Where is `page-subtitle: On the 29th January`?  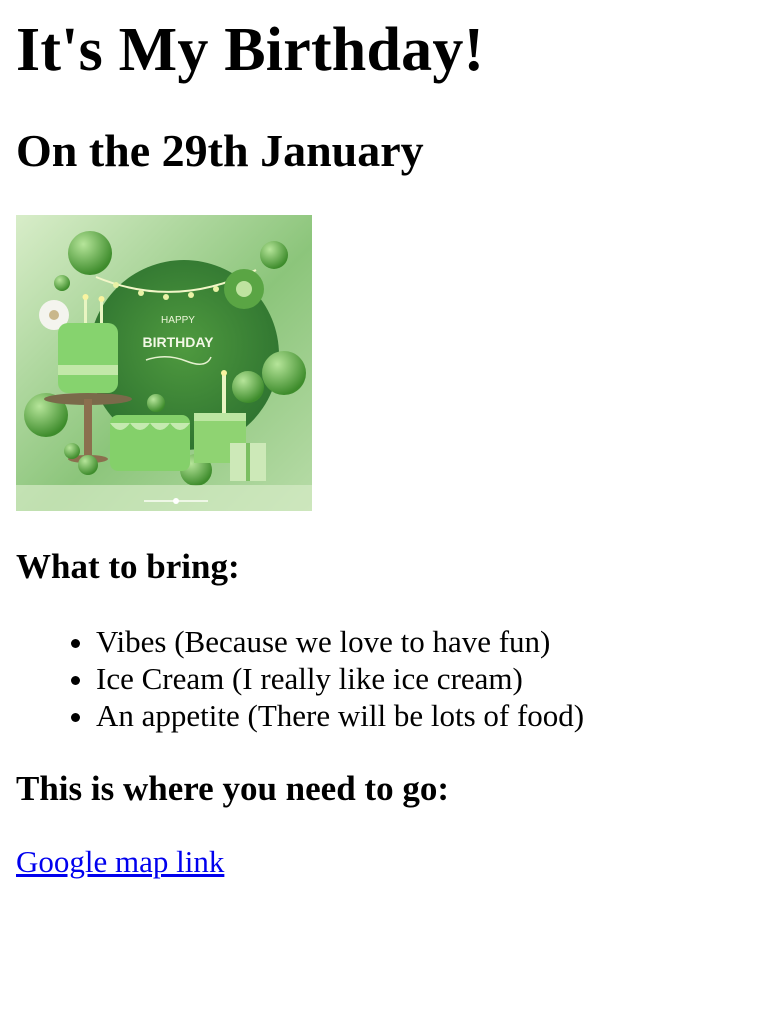
page-subtitle: On the 29th January is located at coordinates (220, 151).